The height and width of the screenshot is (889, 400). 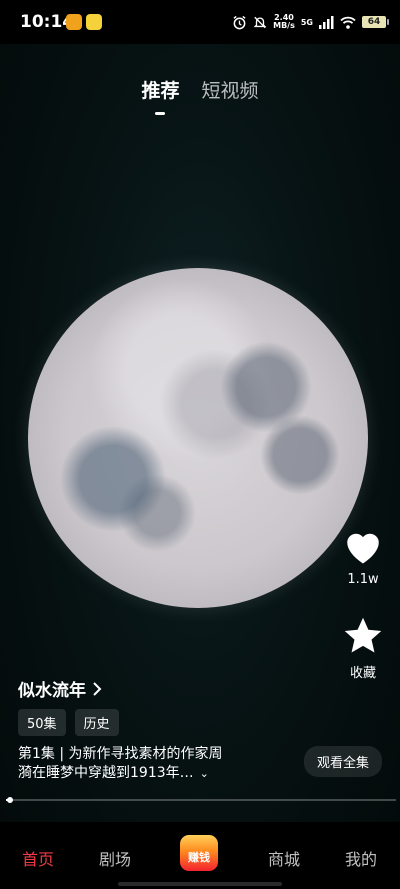 I want to click on top-tabs: 推荐 短视频, so click(x=200, y=95).